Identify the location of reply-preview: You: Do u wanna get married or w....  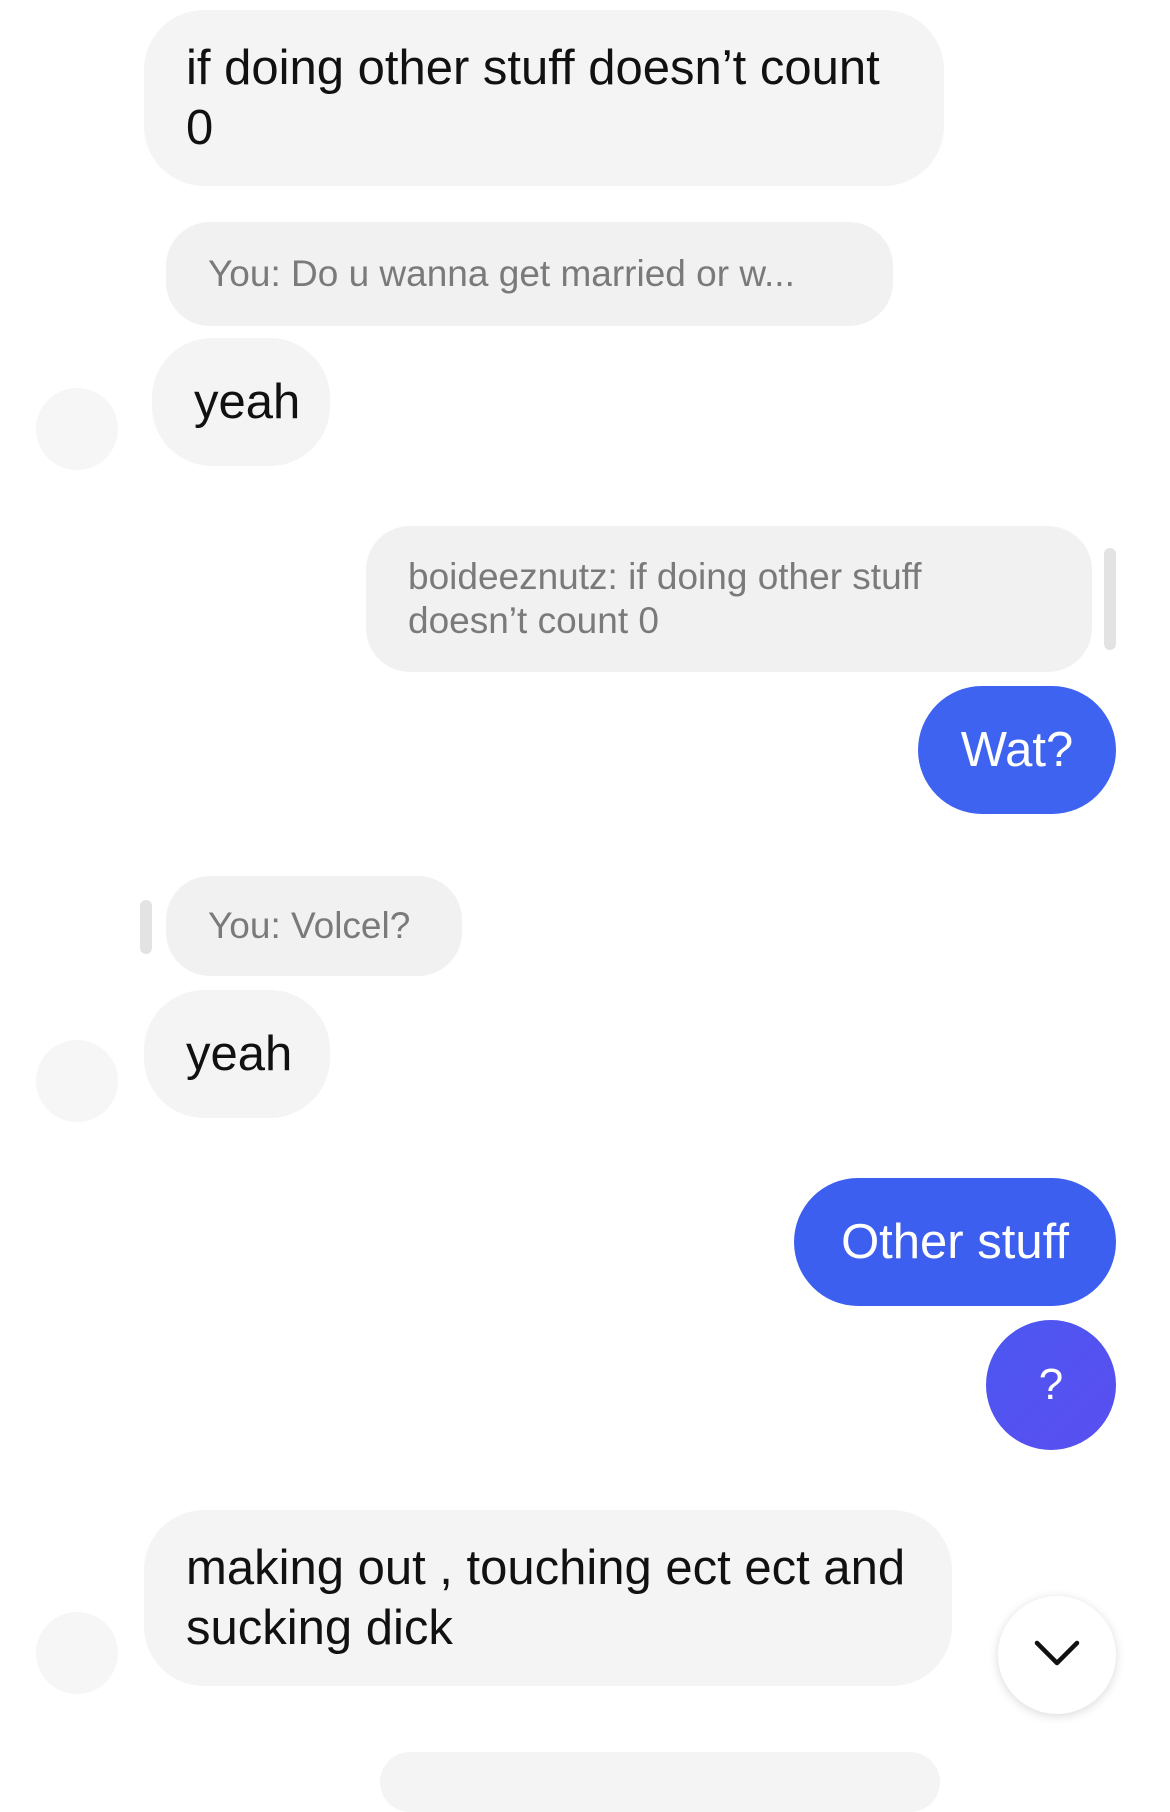
(529, 274).